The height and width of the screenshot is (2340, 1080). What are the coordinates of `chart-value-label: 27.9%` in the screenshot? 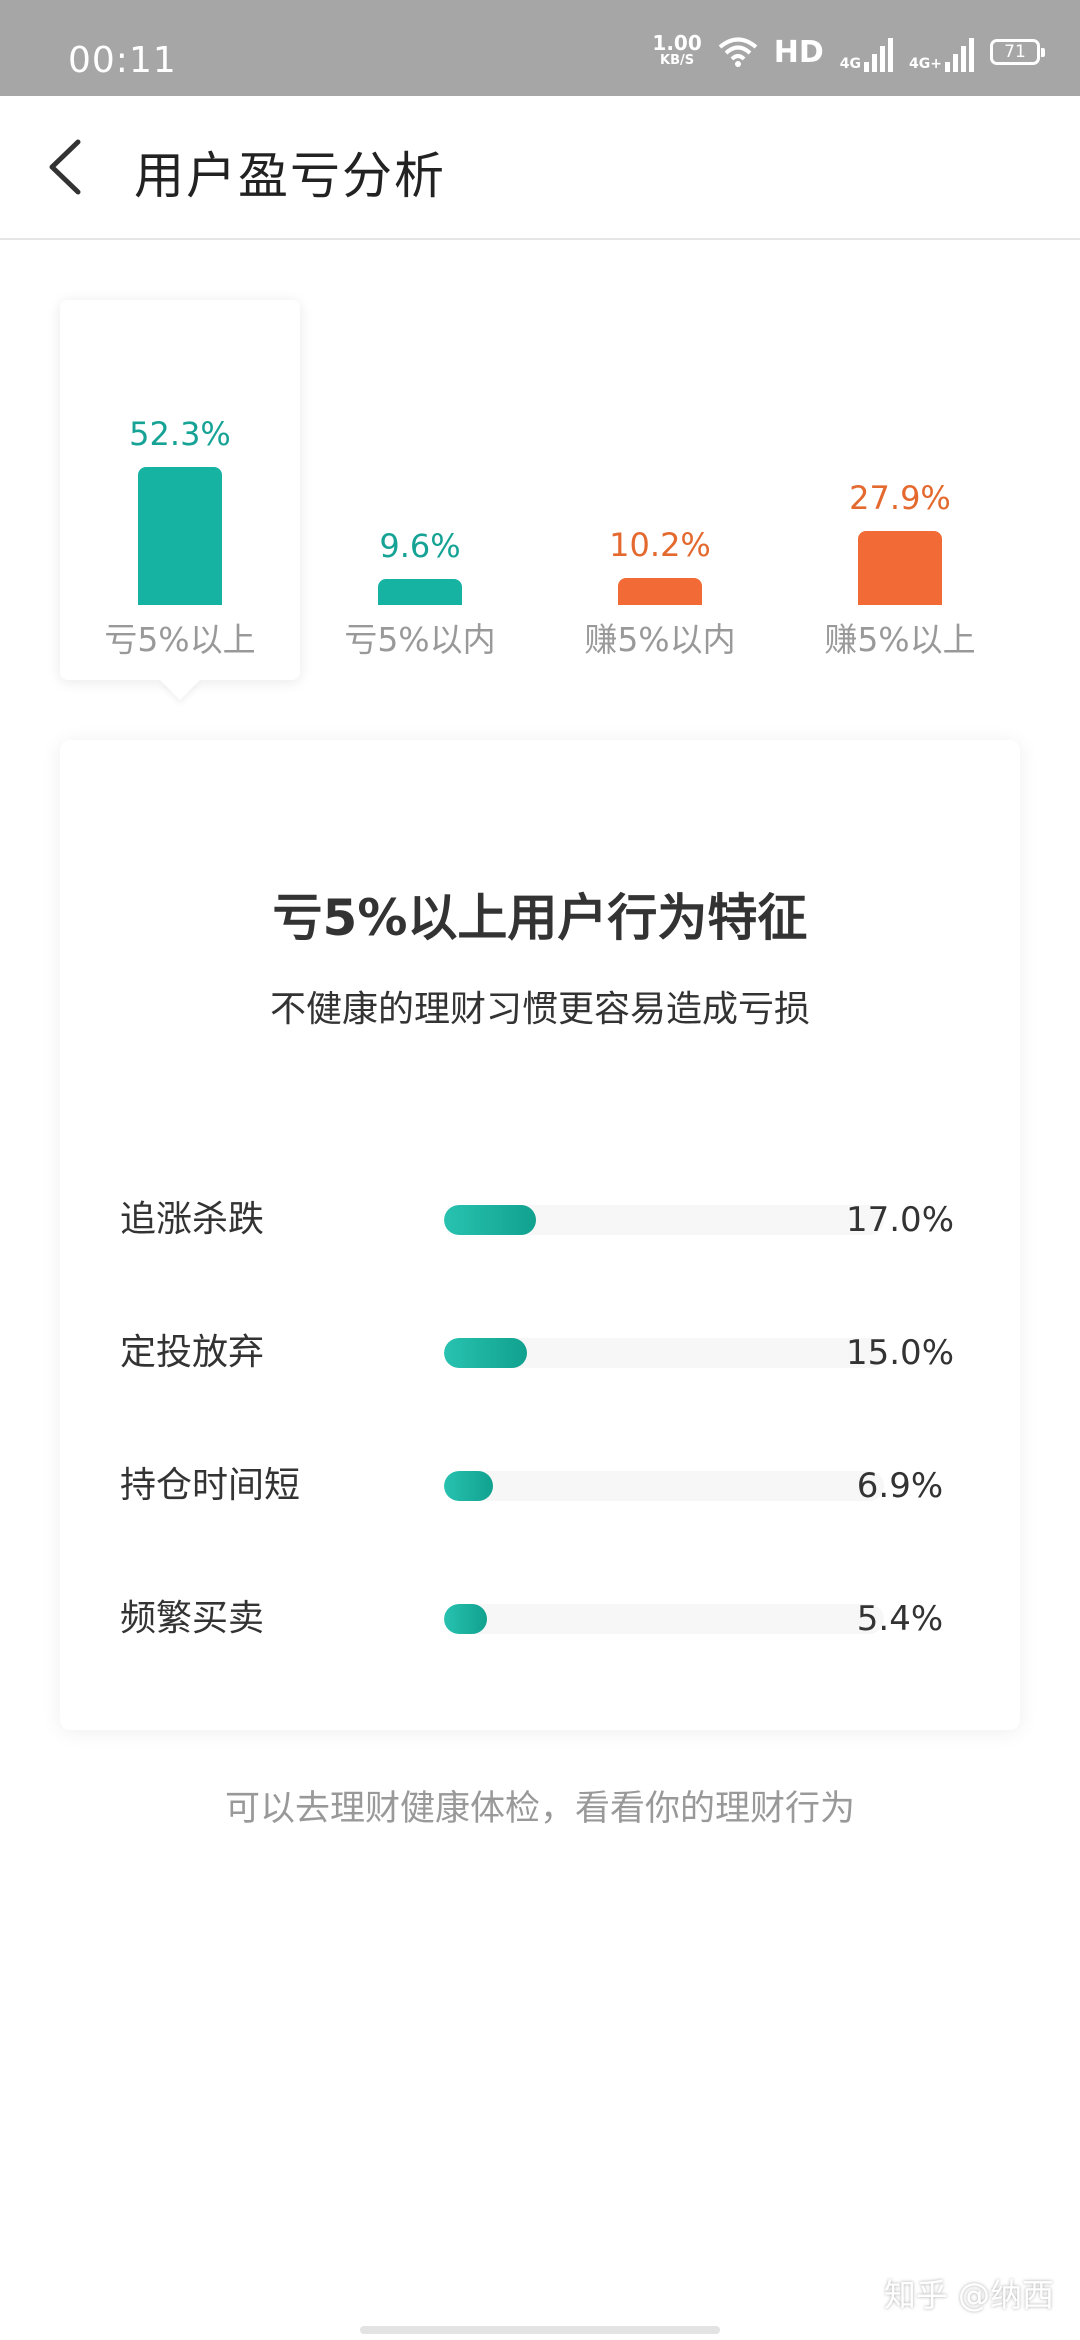 It's located at (900, 498).